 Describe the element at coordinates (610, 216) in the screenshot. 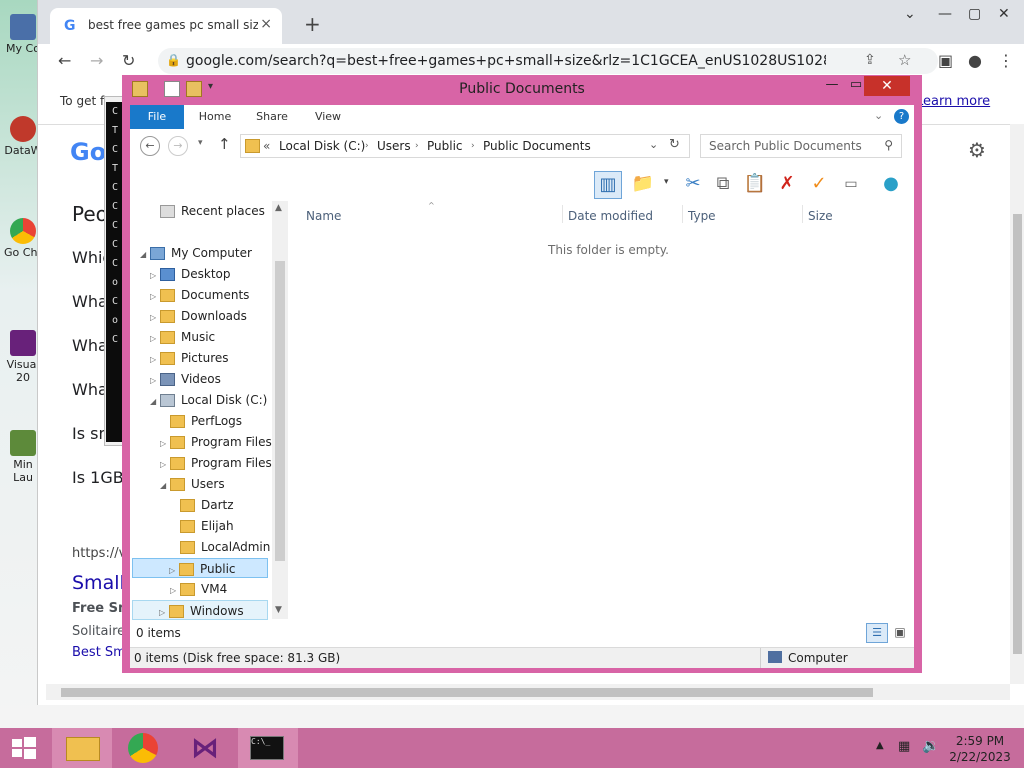

I see `column-header-date-modified: Date modified` at that location.